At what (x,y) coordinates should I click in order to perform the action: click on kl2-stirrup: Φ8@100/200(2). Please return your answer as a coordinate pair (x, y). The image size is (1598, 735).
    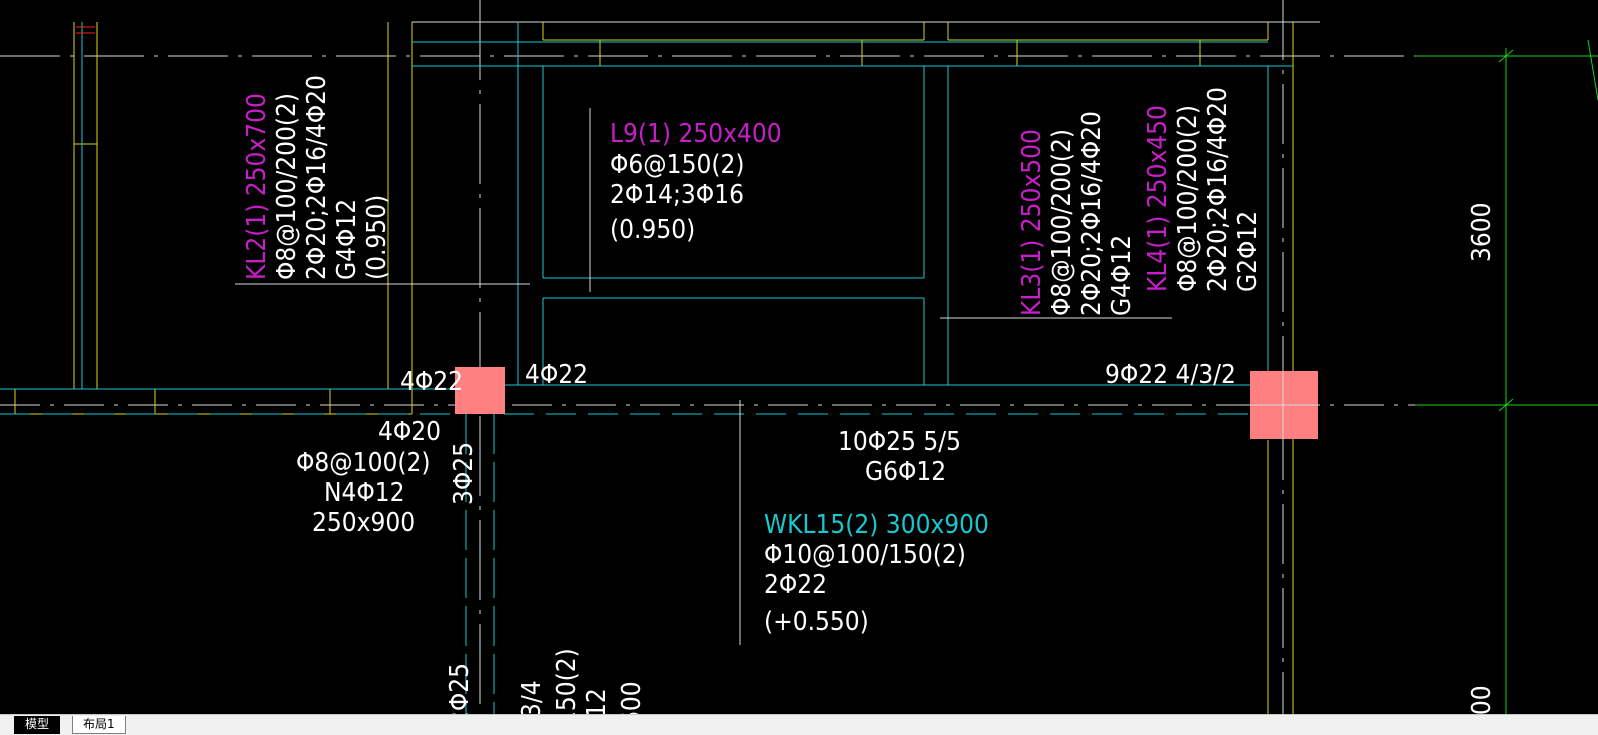
    Looking at the image, I should click on (287, 186).